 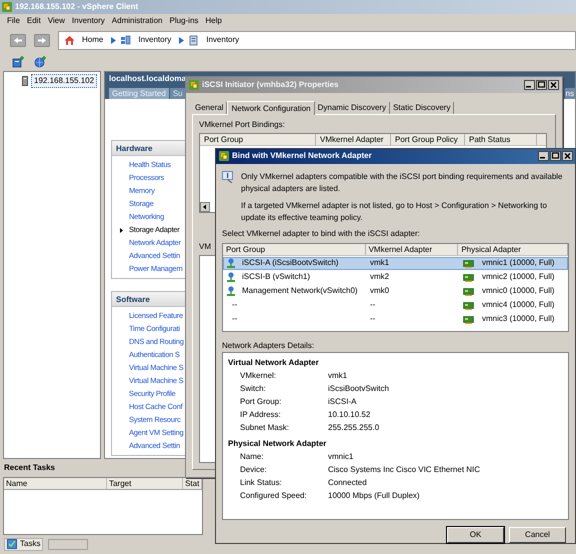 What do you see at coordinates (302, 156) in the screenshot?
I see `dialog-title: Bind with VMkernel Network Adapter` at bounding box center [302, 156].